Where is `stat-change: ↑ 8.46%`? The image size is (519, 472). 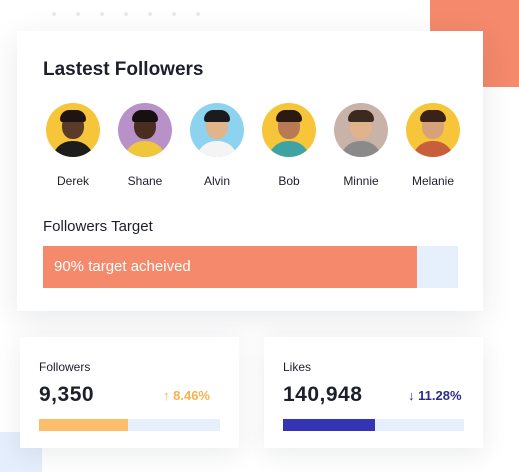 stat-change: ↑ 8.46% is located at coordinates (186, 395).